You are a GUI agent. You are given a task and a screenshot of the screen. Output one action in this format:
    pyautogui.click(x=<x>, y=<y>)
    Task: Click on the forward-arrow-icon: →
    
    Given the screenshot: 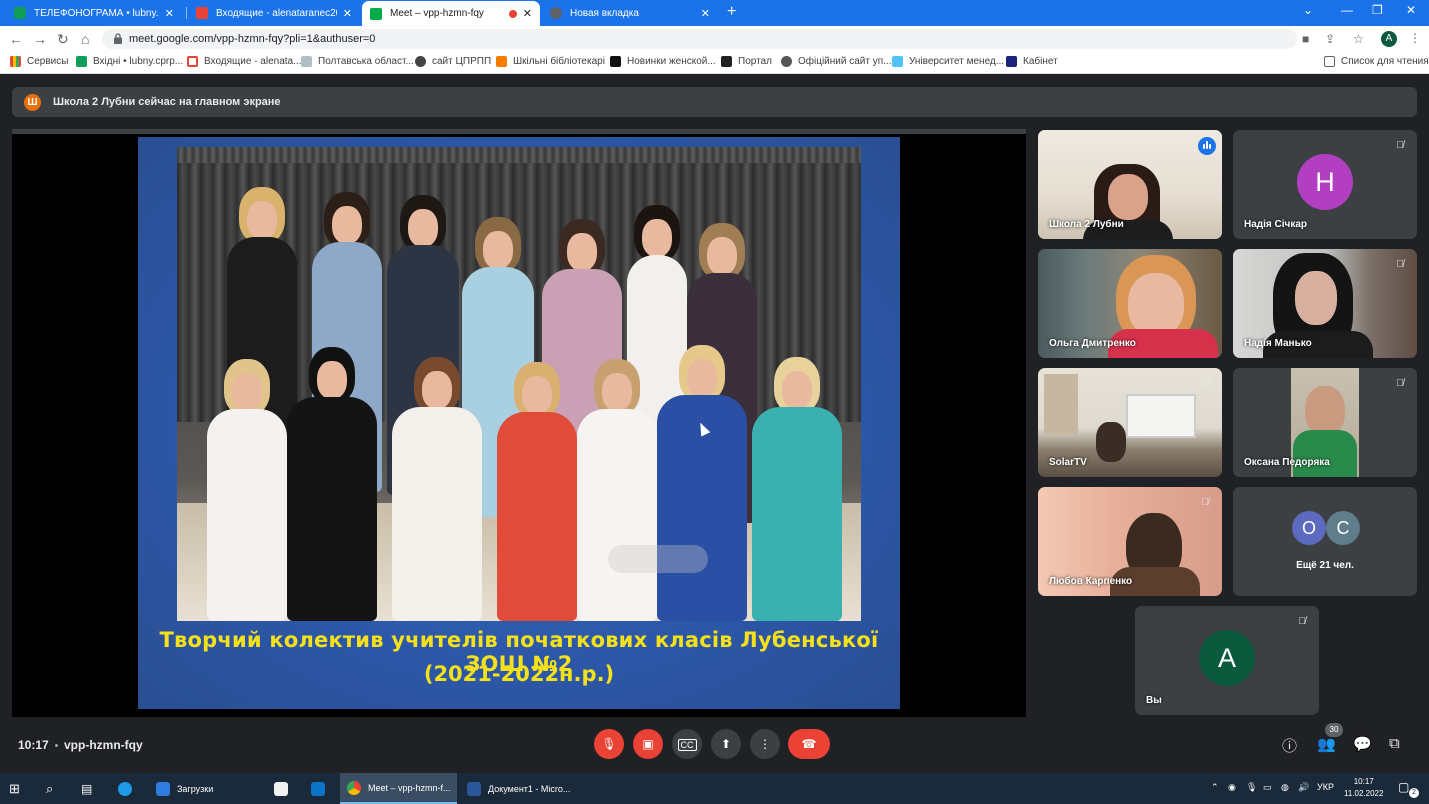 What is the action you would take?
    pyautogui.click(x=40, y=39)
    